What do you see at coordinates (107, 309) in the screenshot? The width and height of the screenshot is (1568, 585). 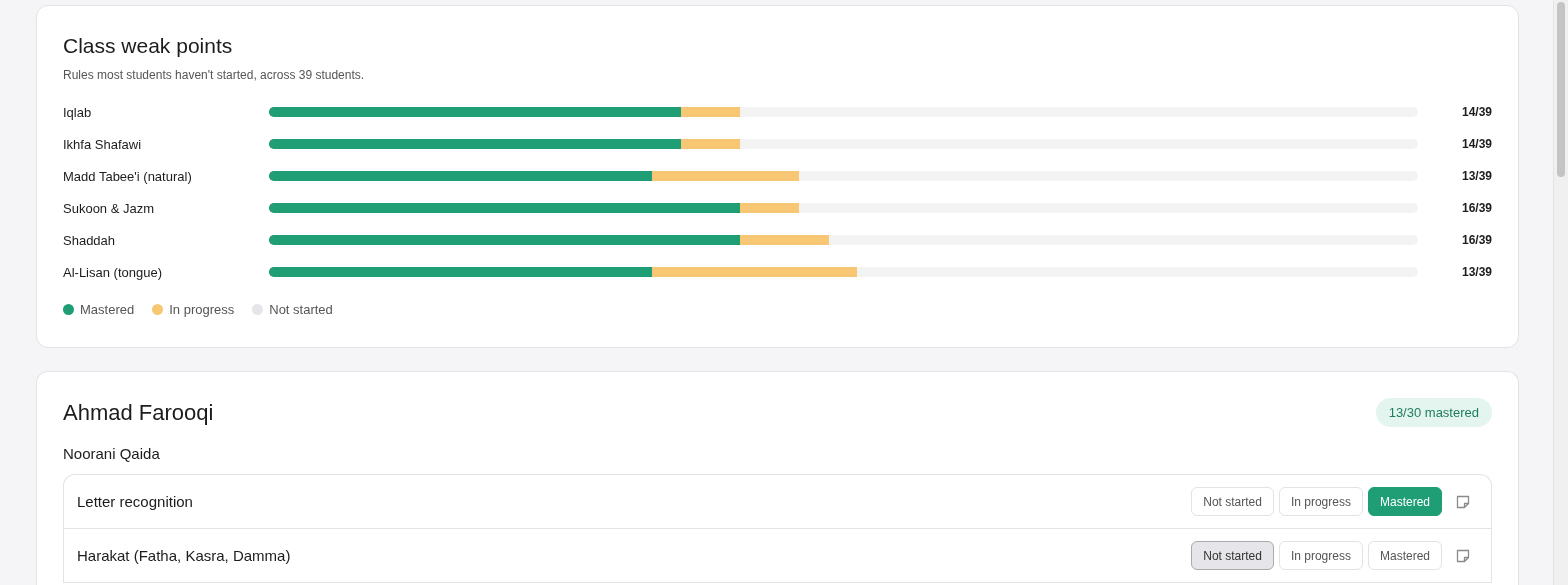 I see `legend-label: Mastered` at bounding box center [107, 309].